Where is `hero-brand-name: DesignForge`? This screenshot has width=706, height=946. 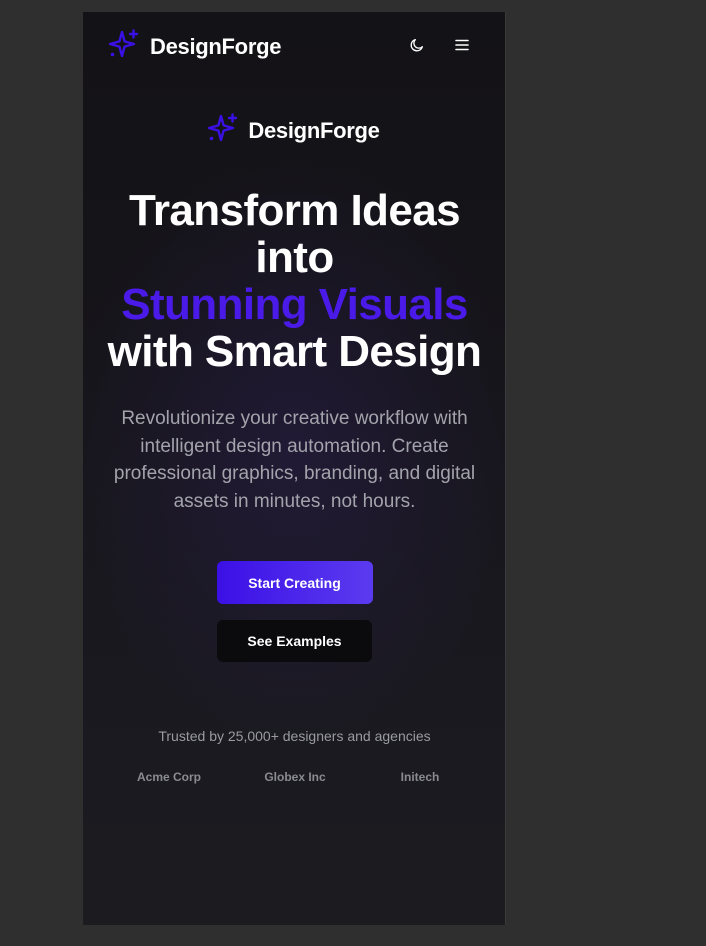 hero-brand-name: DesignForge is located at coordinates (314, 130).